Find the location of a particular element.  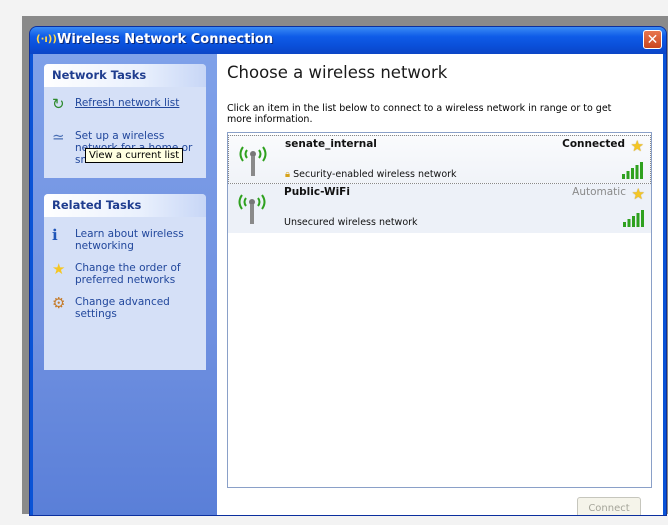

setup-wireless-icon: ≃ is located at coordinates (58, 137).